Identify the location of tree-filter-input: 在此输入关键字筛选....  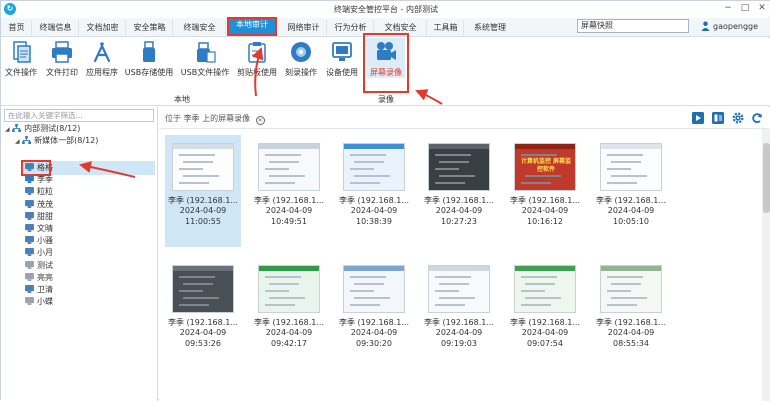
(79, 115).